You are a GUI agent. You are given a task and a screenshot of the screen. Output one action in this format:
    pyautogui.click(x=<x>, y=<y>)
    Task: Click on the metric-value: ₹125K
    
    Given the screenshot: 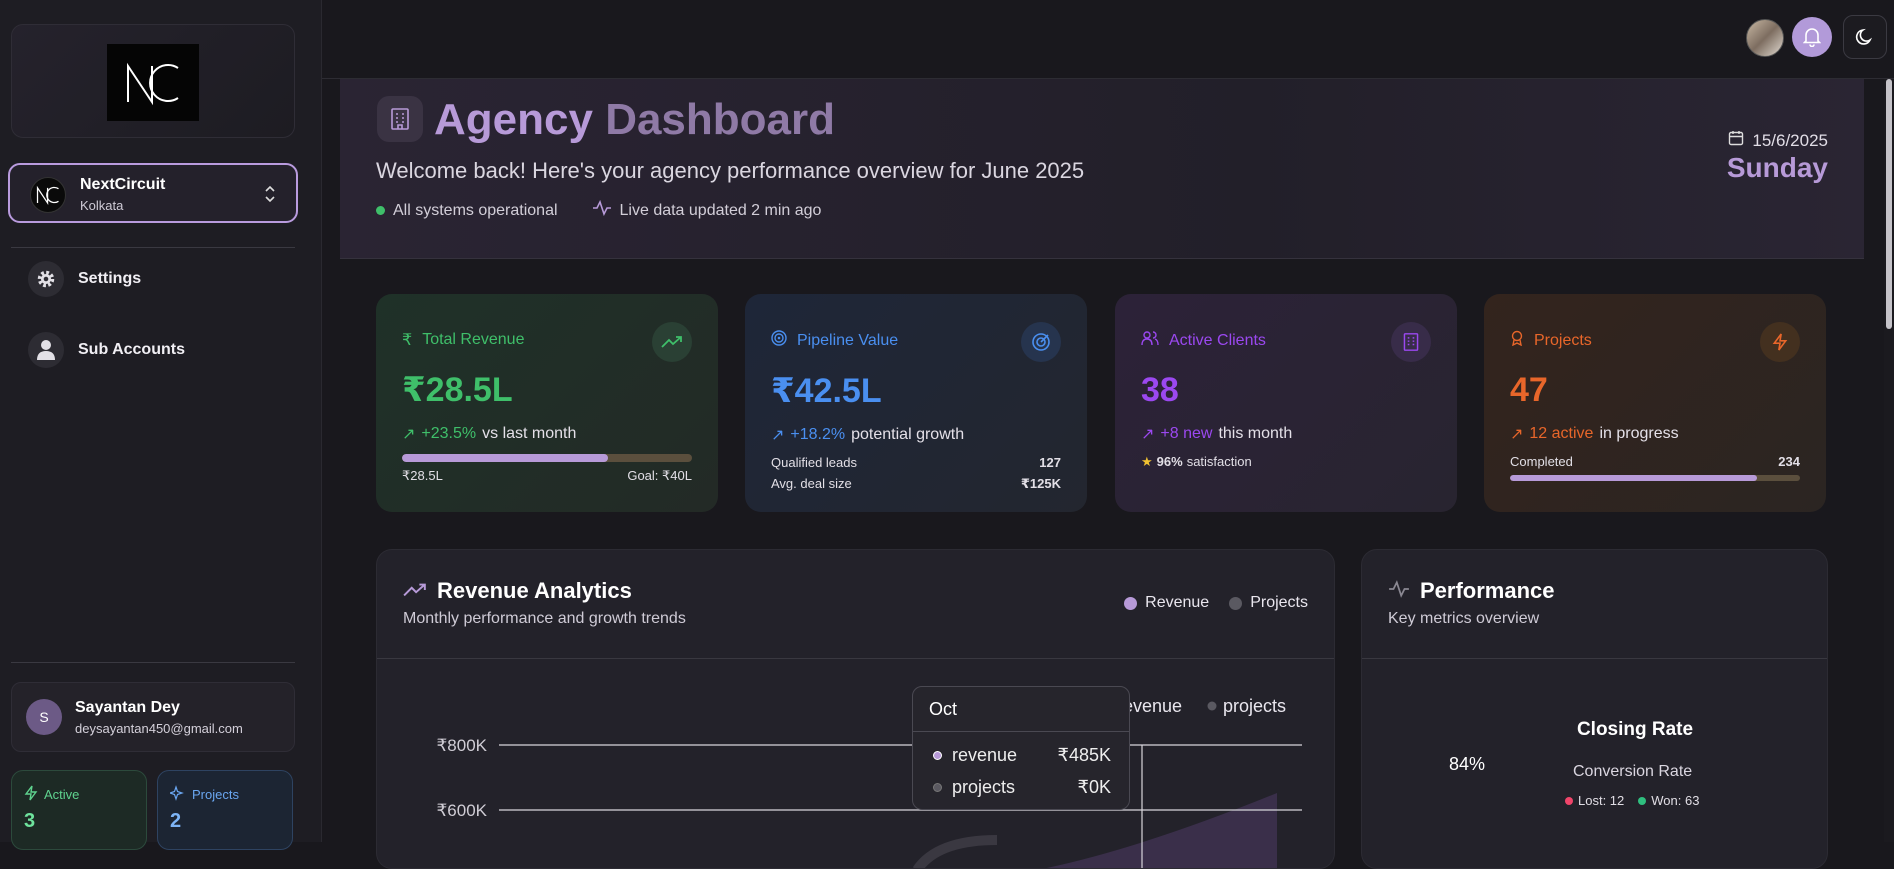 What is the action you would take?
    pyautogui.click(x=1040, y=483)
    